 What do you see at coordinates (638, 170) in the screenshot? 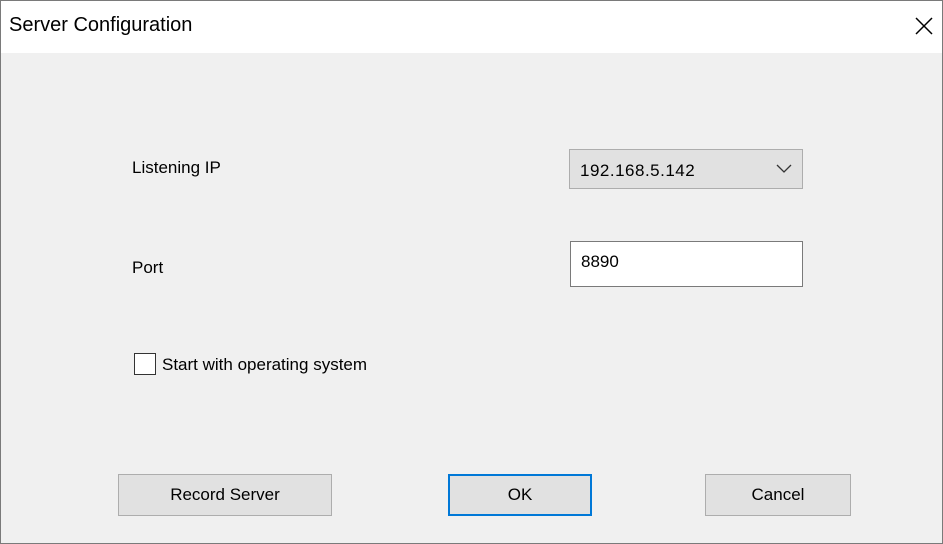
I see `listening-ip-value: 192.168.5.142` at bounding box center [638, 170].